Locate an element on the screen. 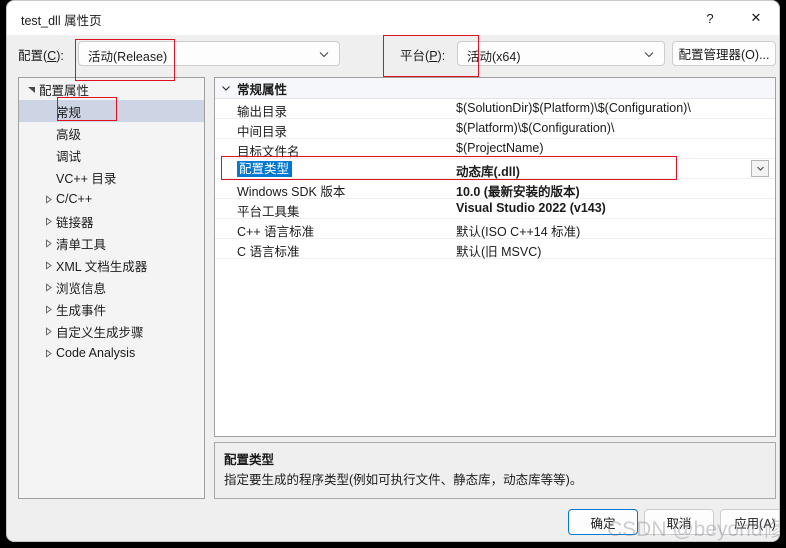 This screenshot has height=548, width=786. tree-item: 配置属性 is located at coordinates (111, 89).